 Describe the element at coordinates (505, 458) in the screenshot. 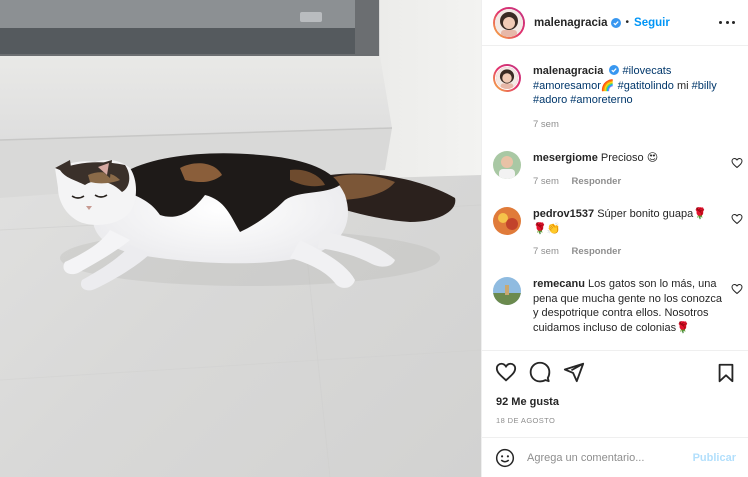

I see `emoji-icon` at that location.